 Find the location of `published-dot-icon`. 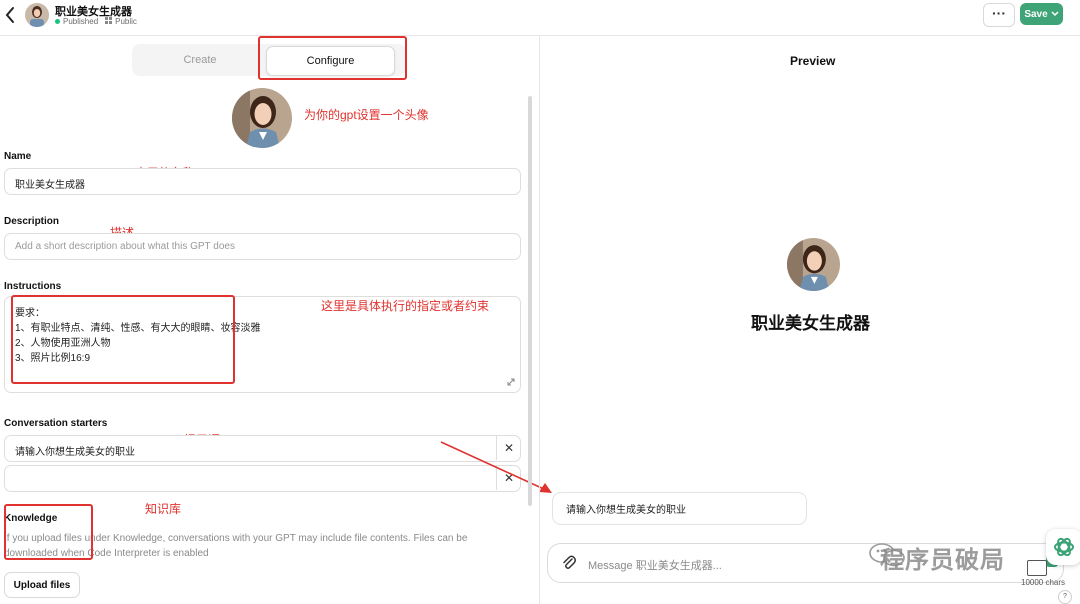

published-dot-icon is located at coordinates (57, 21).